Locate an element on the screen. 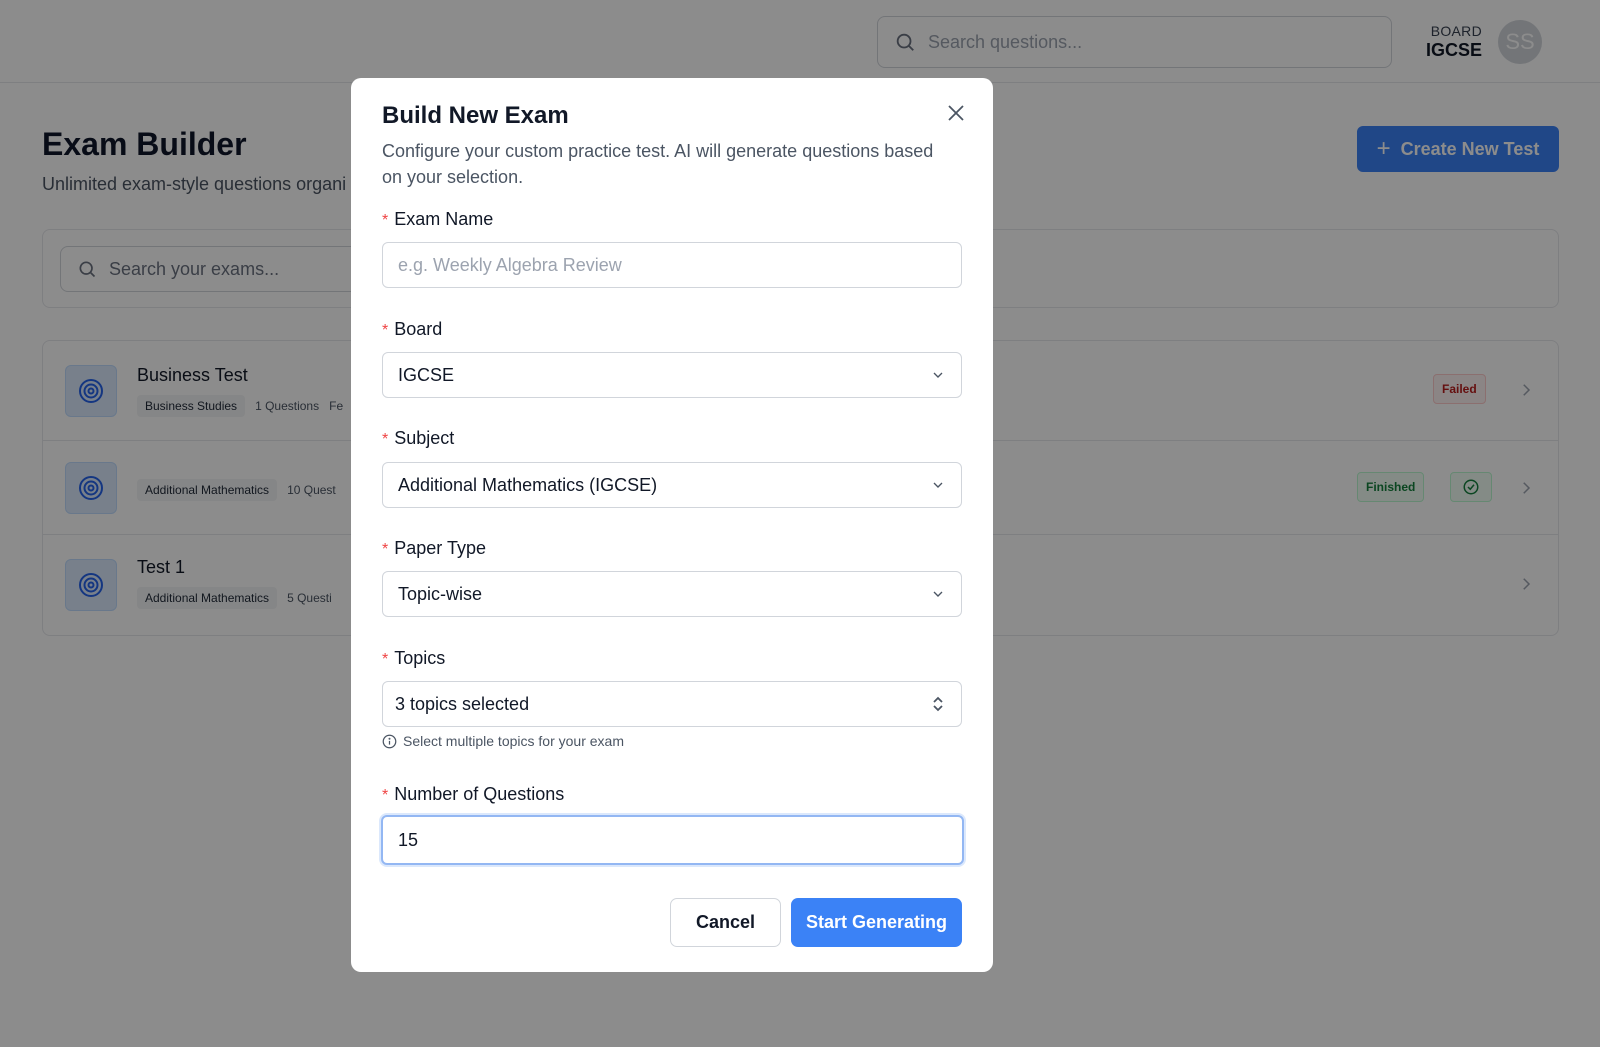 Image resolution: width=1600 pixels, height=1047 pixels. topics-label: * Topics is located at coordinates (413, 658).